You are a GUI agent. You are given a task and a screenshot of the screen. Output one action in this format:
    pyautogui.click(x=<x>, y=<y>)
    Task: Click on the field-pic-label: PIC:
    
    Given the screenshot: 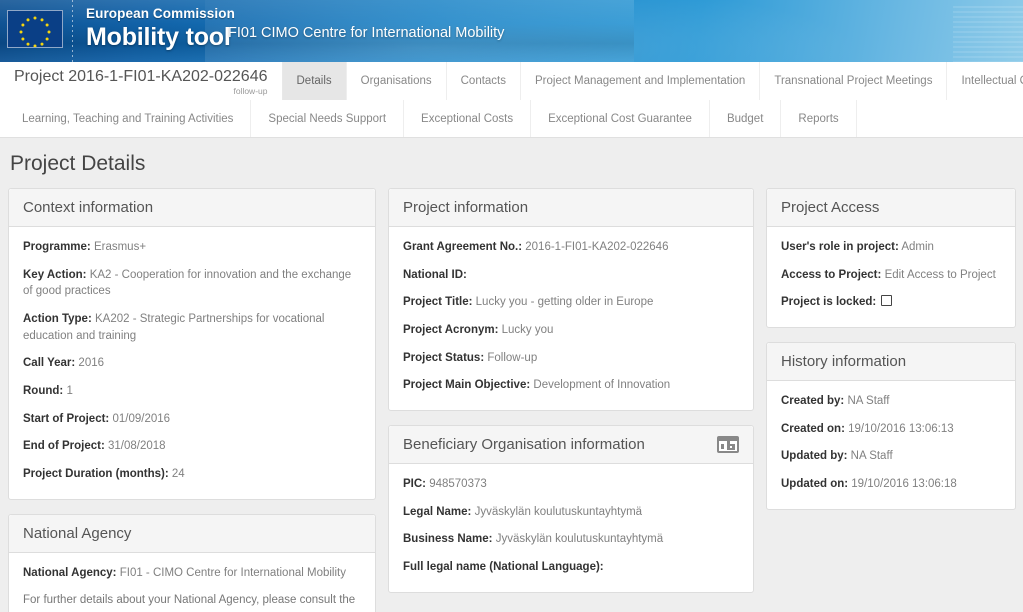 What is the action you would take?
    pyautogui.click(x=414, y=484)
    